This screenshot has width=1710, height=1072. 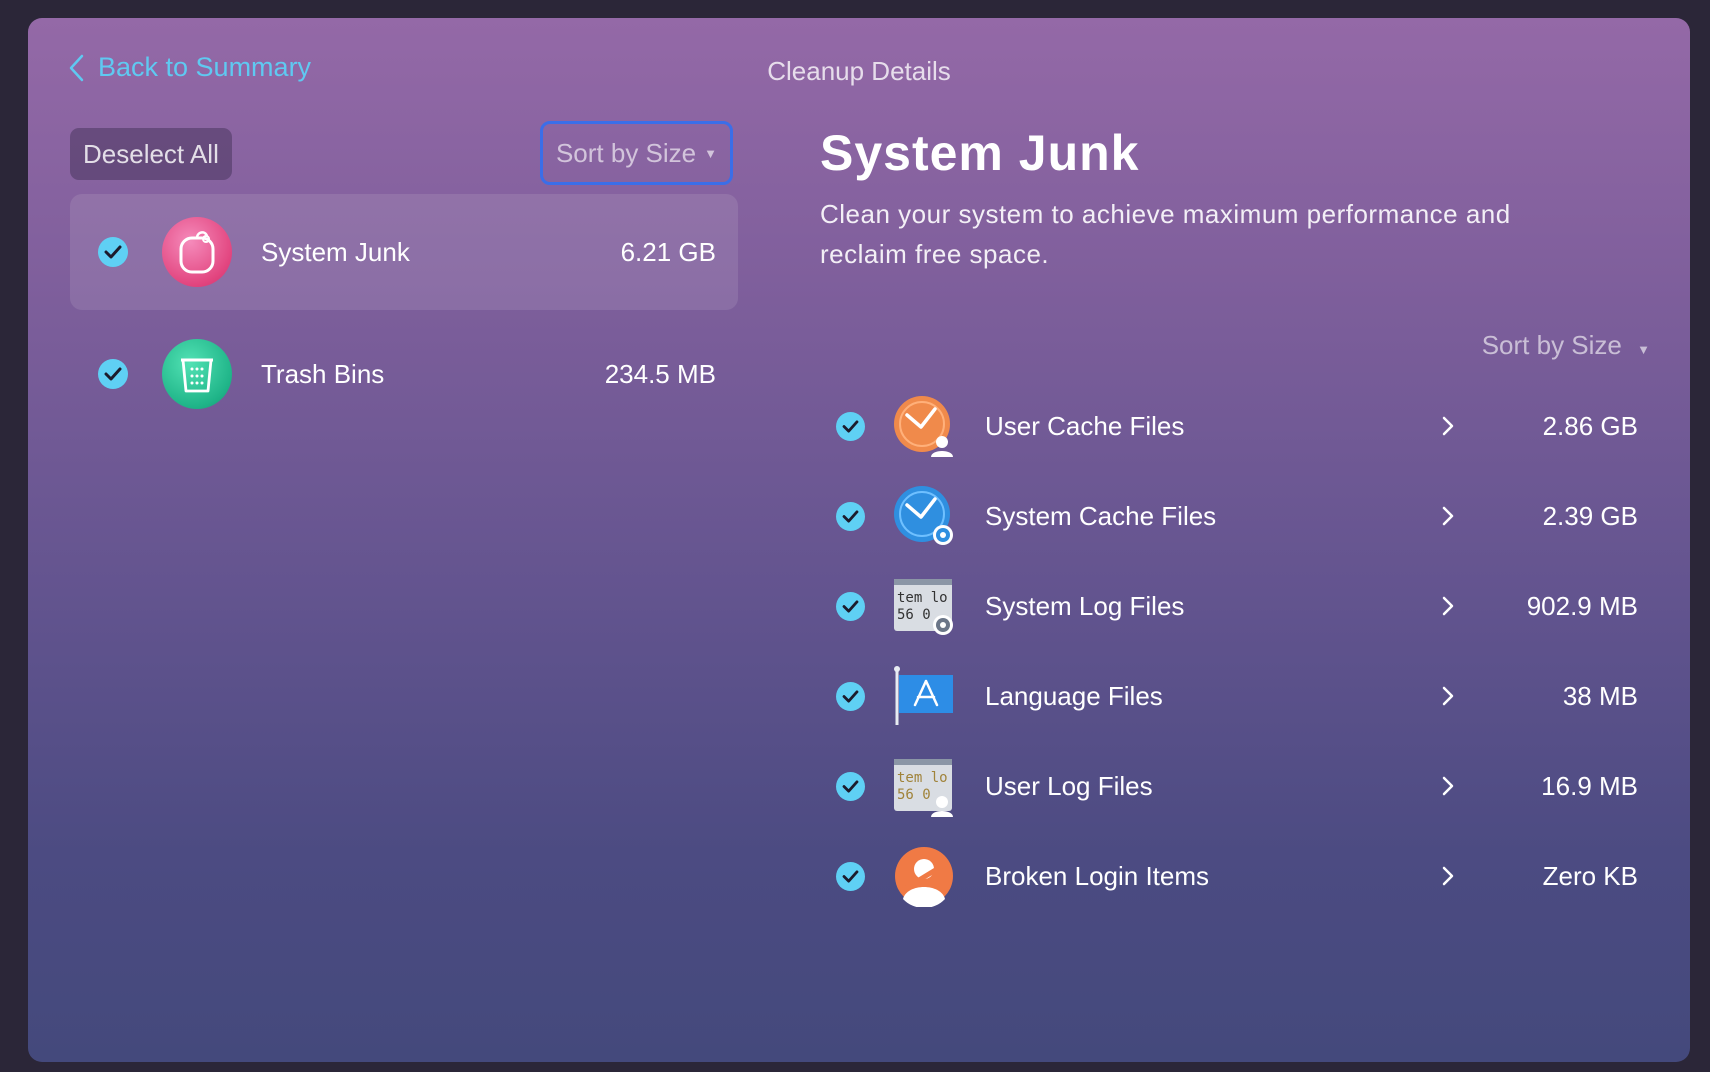 I want to click on item-label: User Log Files, so click(x=1069, y=785).